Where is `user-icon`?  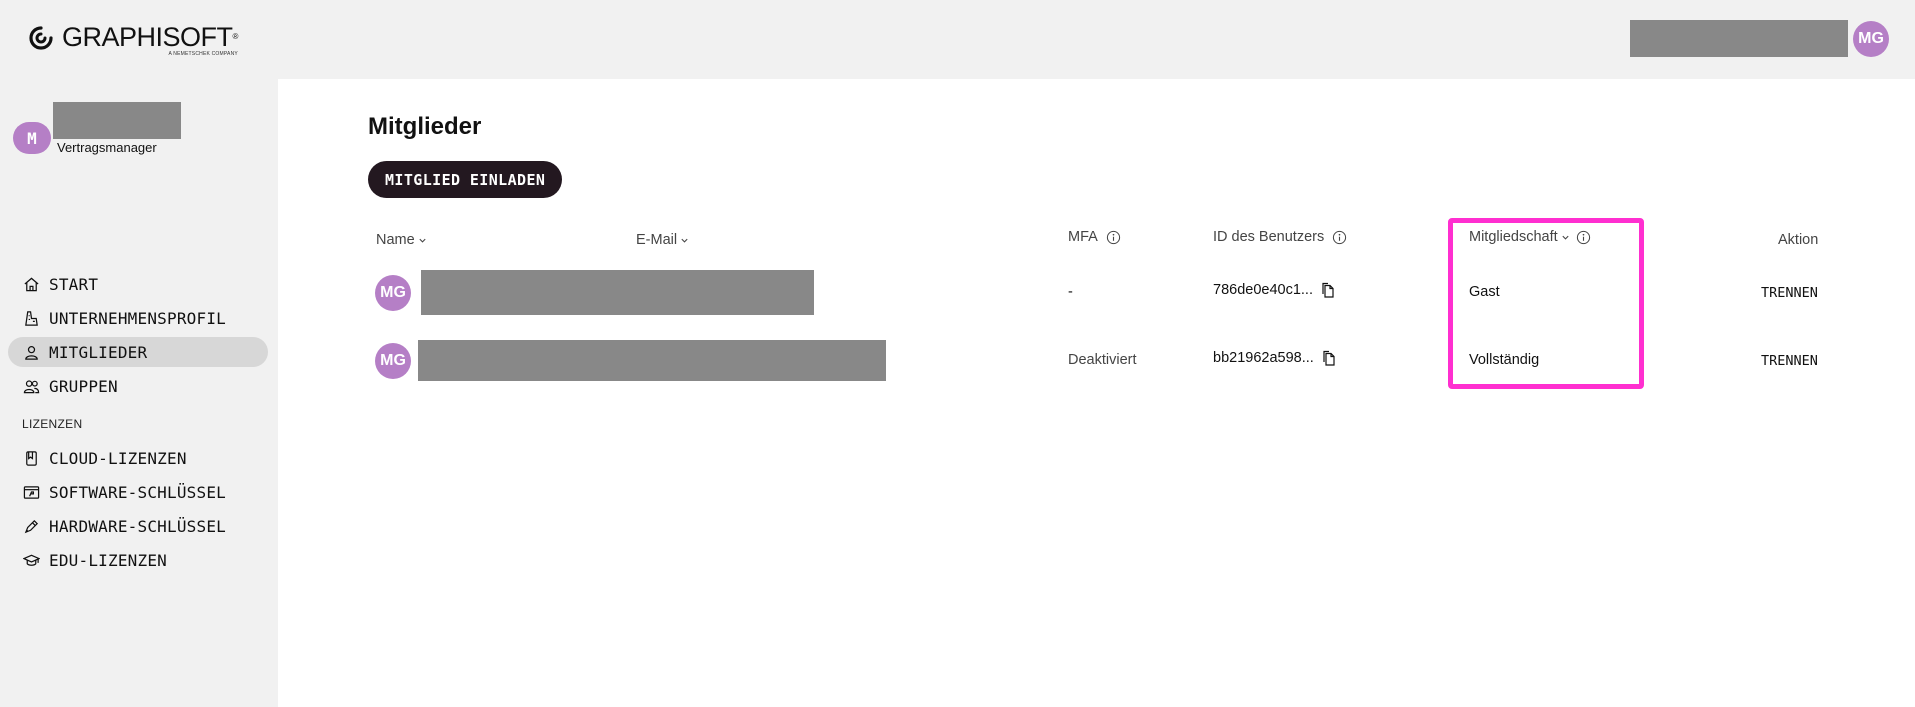 user-icon is located at coordinates (31, 352).